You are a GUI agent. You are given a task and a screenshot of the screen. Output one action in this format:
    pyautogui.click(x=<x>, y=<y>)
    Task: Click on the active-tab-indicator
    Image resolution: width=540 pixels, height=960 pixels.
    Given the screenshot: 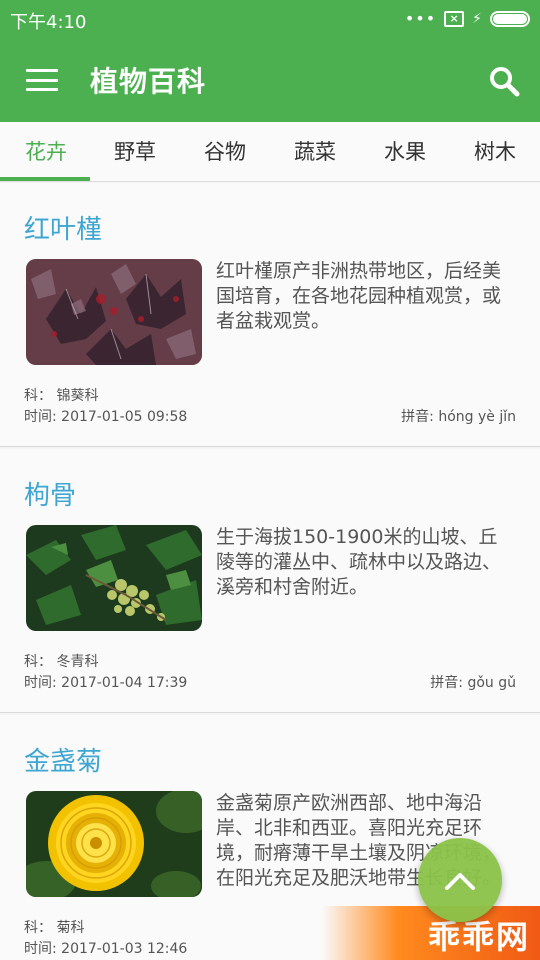 What is the action you would take?
    pyautogui.click(x=45, y=179)
    